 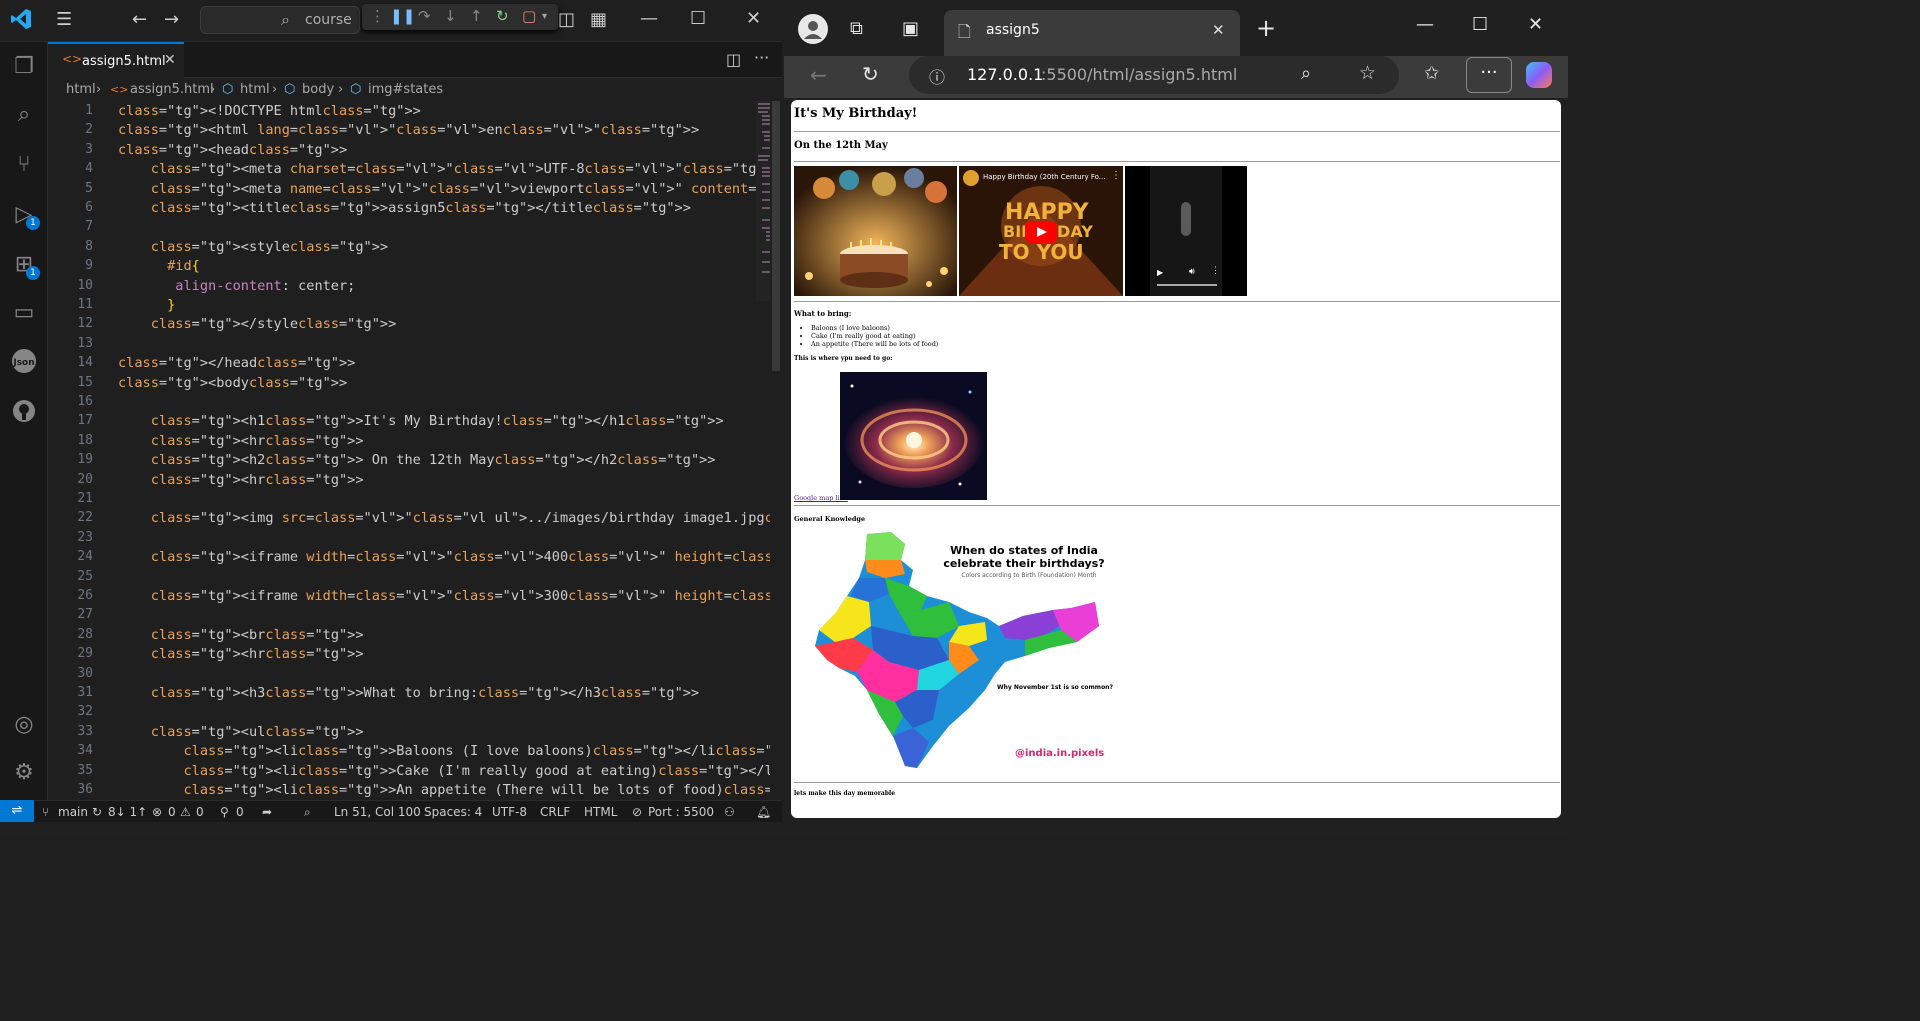 I want to click on code-line: class="tg"><ulclass="tg">>, so click(x=241, y=732).